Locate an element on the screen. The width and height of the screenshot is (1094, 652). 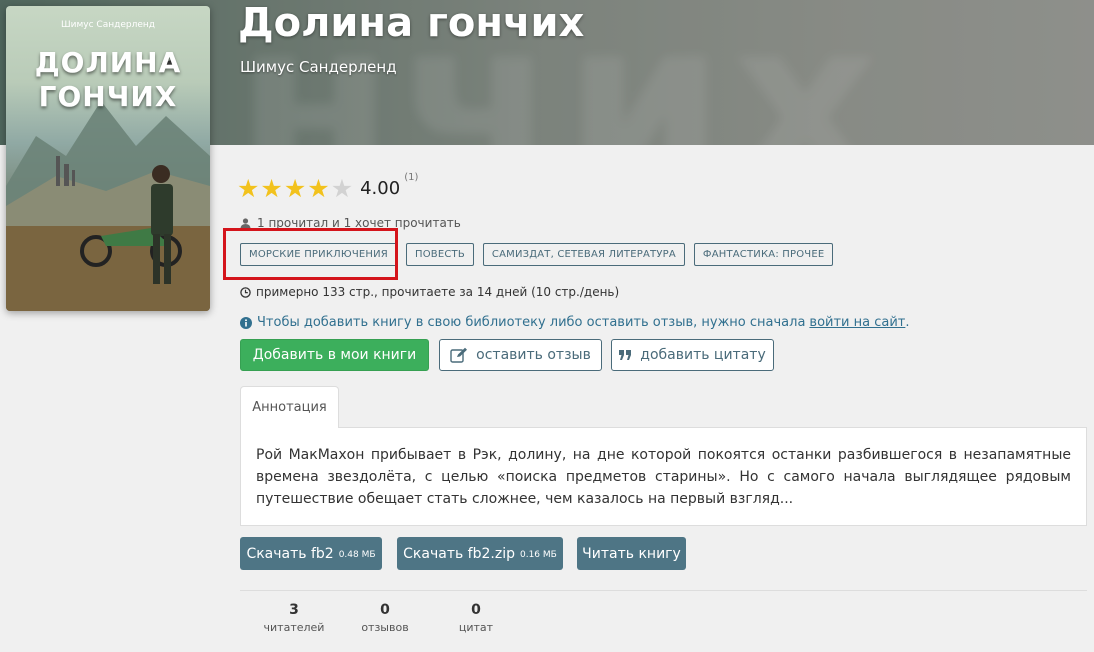
stat-reviews-num: 0 is located at coordinates (385, 610).